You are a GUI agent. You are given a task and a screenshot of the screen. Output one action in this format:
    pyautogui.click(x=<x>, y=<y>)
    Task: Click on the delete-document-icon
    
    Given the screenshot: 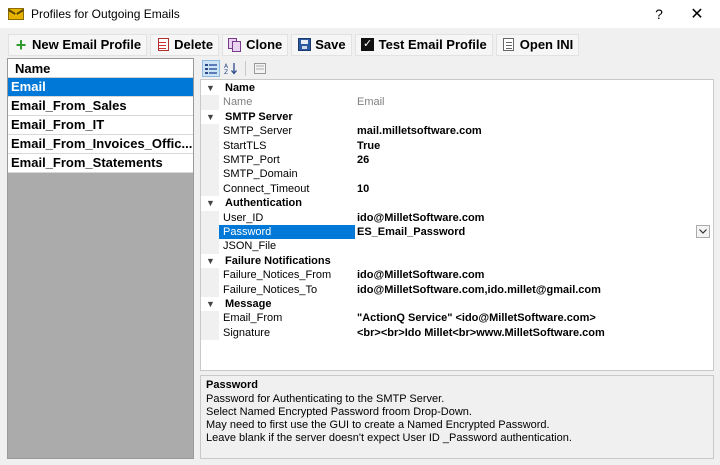 What is the action you would take?
    pyautogui.click(x=163, y=45)
    